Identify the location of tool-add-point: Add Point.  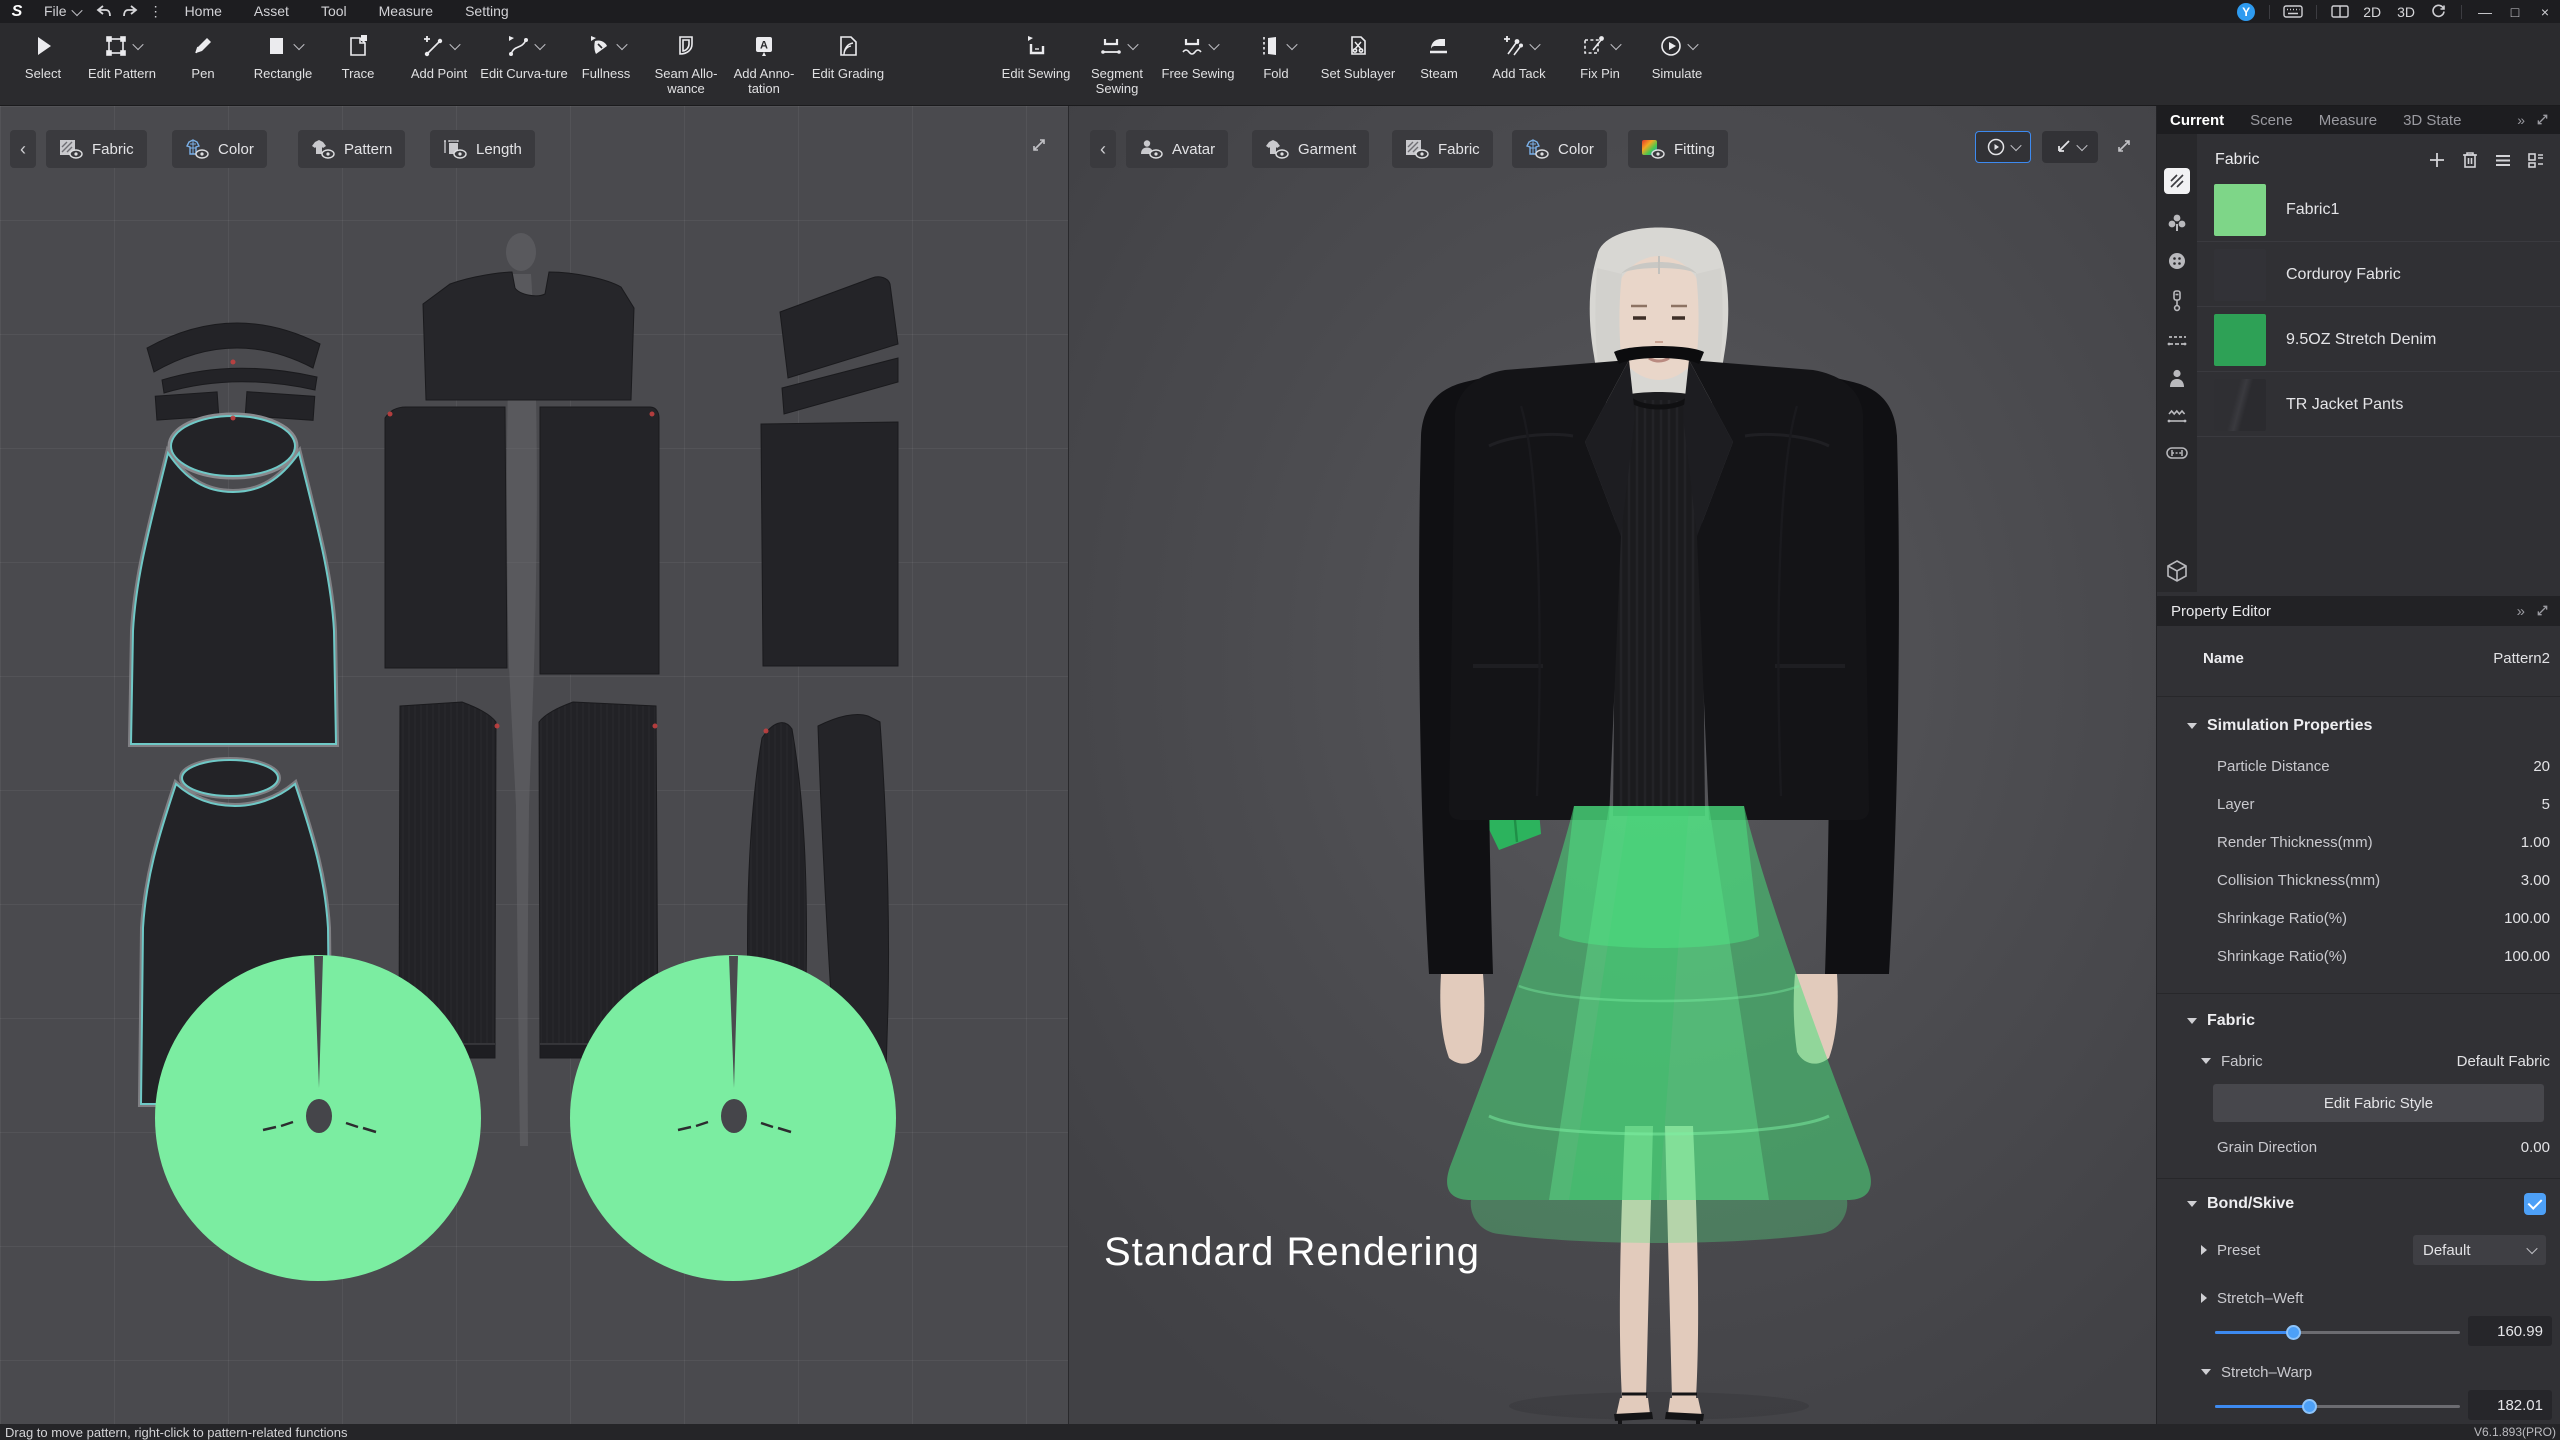
(439, 55).